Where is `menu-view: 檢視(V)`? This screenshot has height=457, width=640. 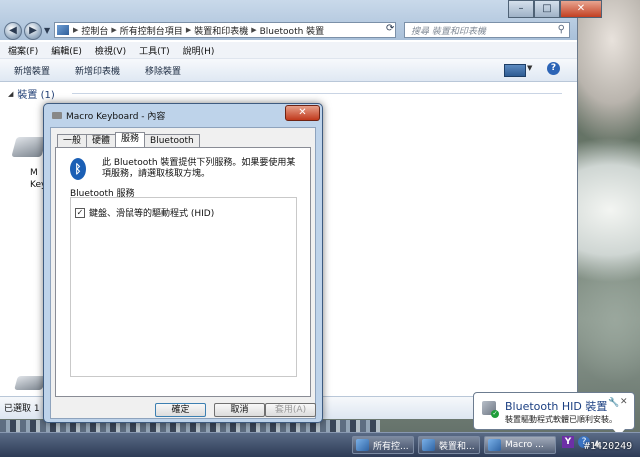 menu-view: 檢視(V) is located at coordinates (109, 50).